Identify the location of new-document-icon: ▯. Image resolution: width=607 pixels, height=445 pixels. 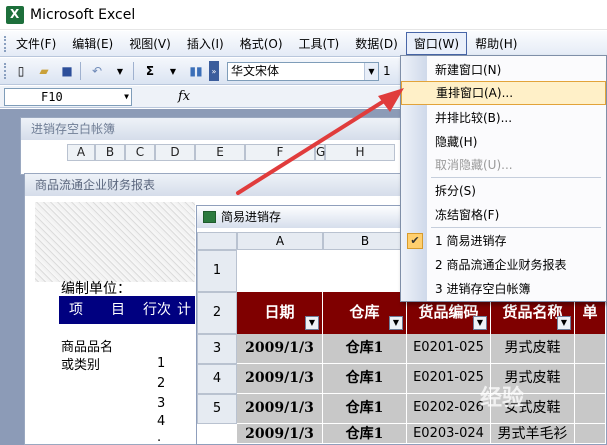
(21, 71).